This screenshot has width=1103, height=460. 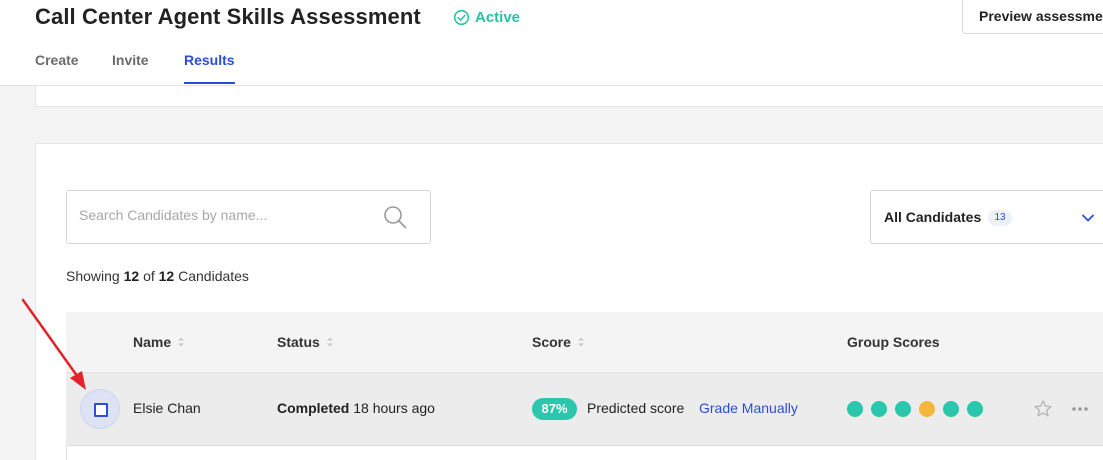 What do you see at coordinates (1043, 409) in the screenshot?
I see `star-icon` at bounding box center [1043, 409].